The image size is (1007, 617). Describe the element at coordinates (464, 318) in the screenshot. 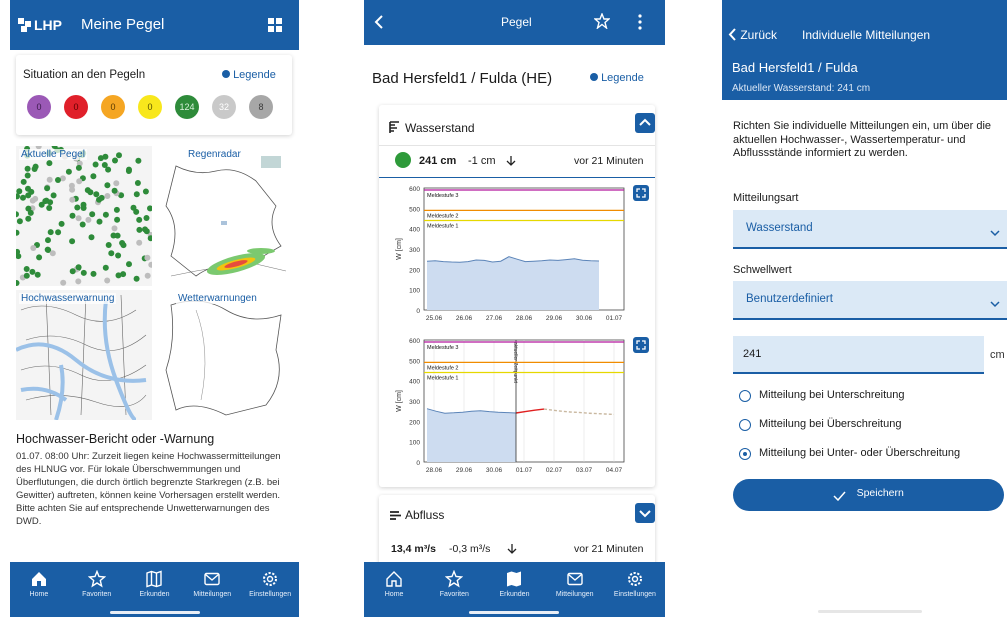

I see `x-tick-label: 26.06` at that location.